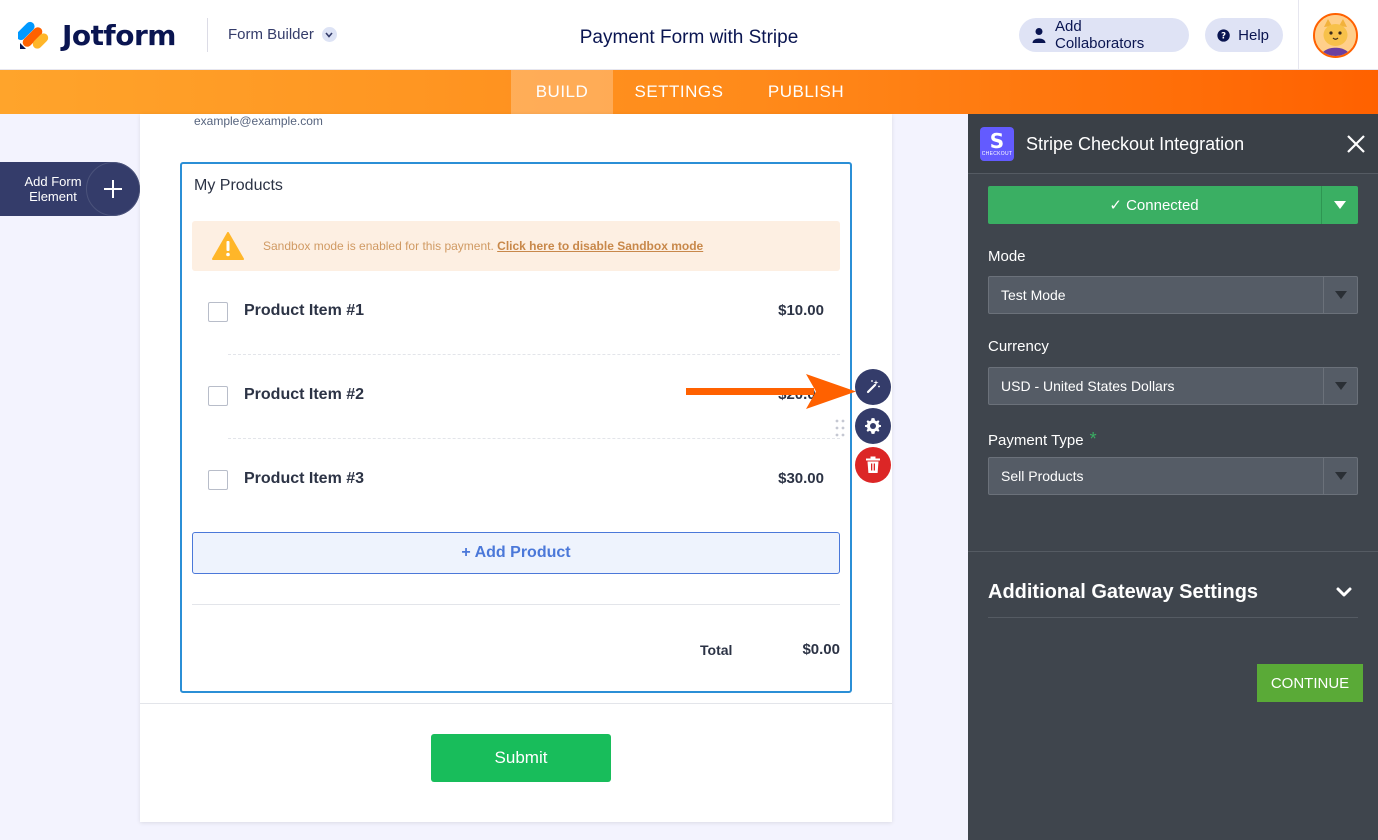 This screenshot has width=1378, height=840. I want to click on stripe-logo-icon: S CHECKOUT, so click(997, 144).